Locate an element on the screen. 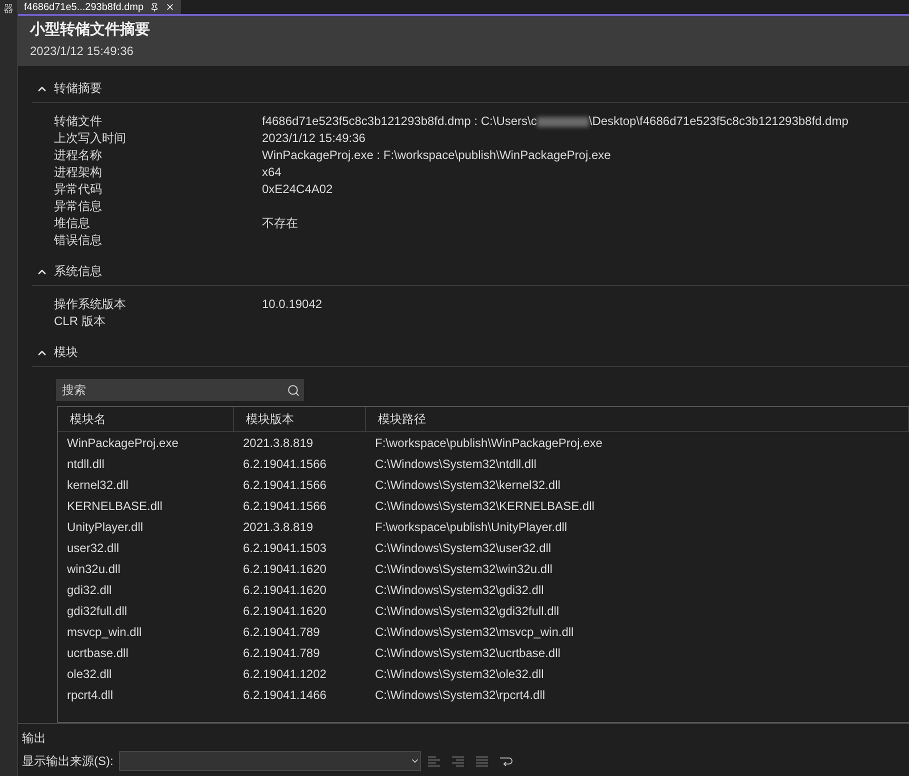  property-label: 进程名称 is located at coordinates (78, 155).